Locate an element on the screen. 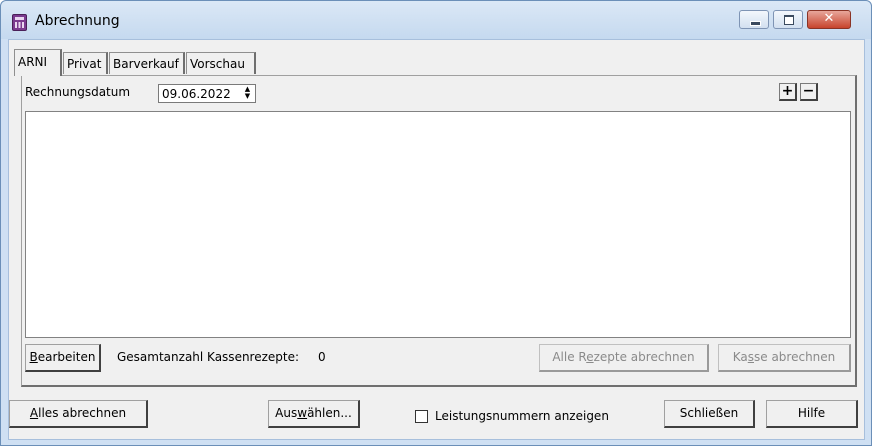  tab-label: Vorschau is located at coordinates (217, 64).